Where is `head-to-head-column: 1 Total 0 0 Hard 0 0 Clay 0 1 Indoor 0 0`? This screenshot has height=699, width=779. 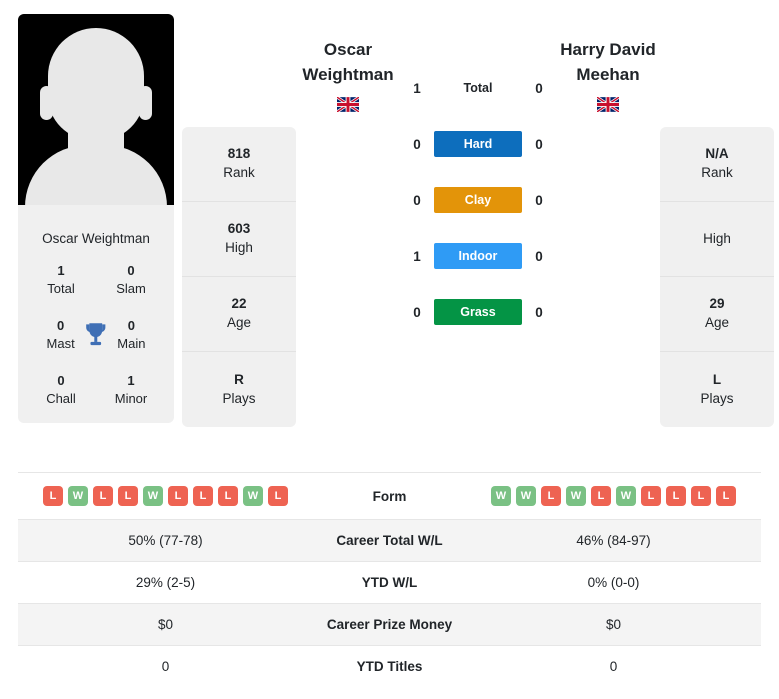 head-to-head-column: 1 Total 0 0 Hard 0 0 Clay 0 1 Indoor 0 0 is located at coordinates (478, 177).